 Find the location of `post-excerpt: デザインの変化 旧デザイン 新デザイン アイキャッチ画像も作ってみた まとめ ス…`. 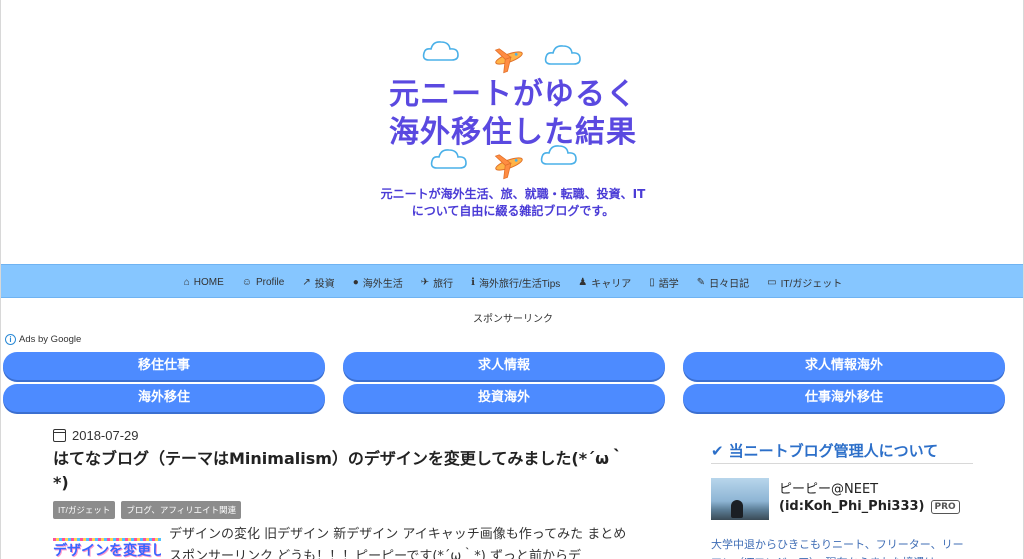

post-excerpt: デザインの変化 旧デザイン 新デザイン アイキャッチ画像も作ってみた まとめ ス… is located at coordinates (398, 543).